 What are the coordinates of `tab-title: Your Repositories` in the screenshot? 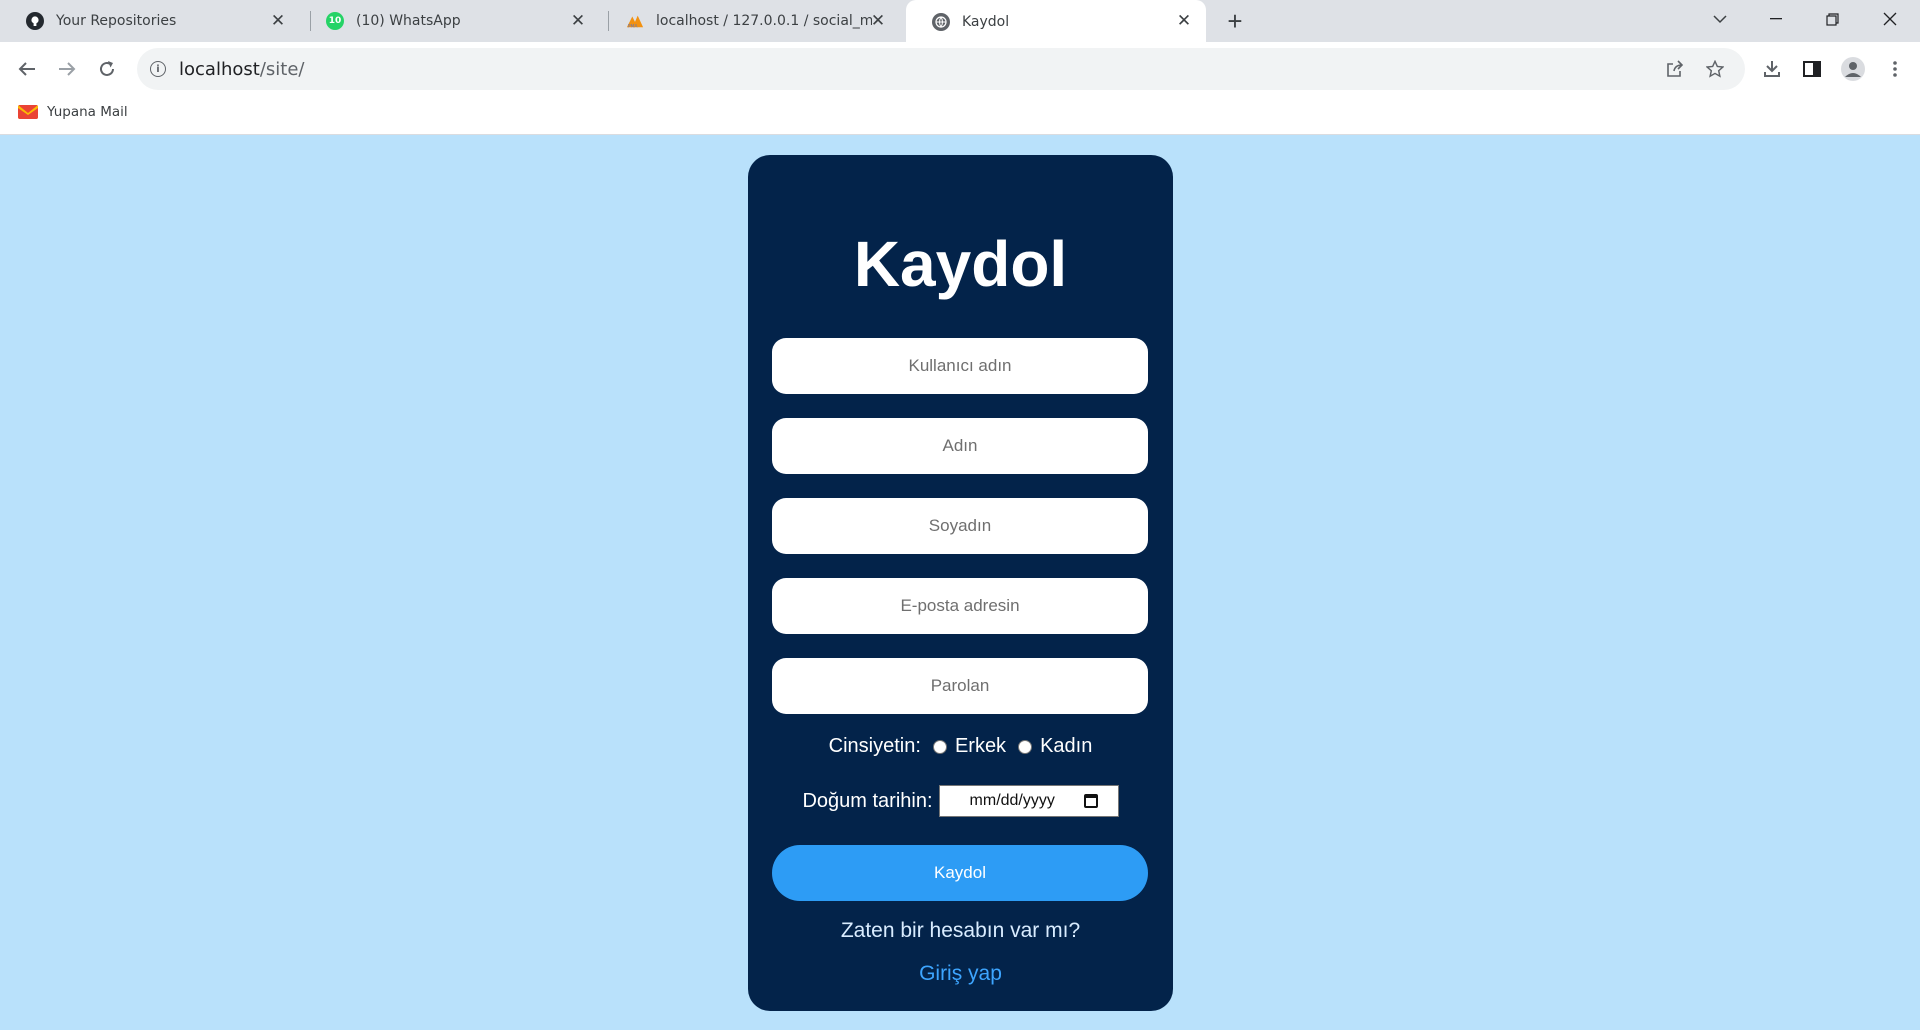 It's located at (116, 21).